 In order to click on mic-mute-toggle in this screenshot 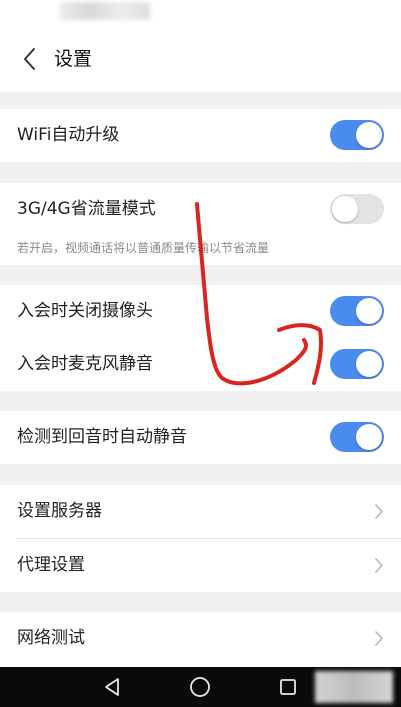, I will do `click(357, 364)`.